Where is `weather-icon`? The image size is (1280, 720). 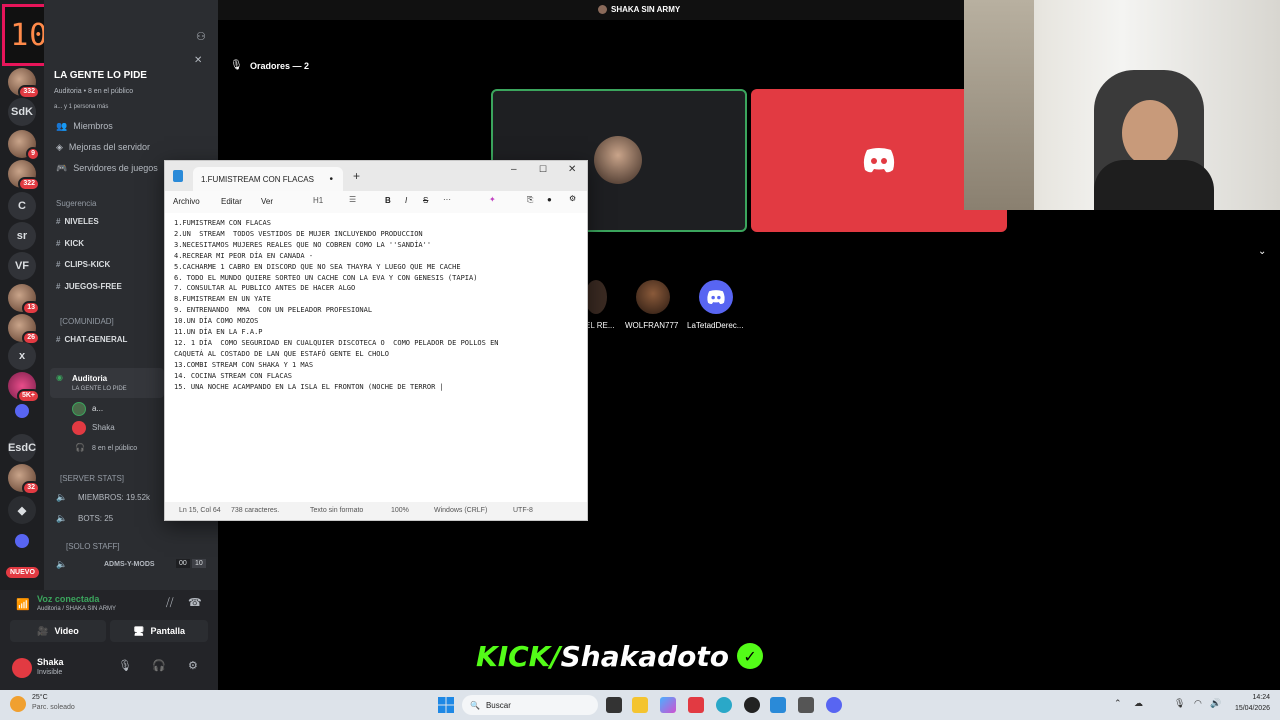 weather-icon is located at coordinates (18, 704).